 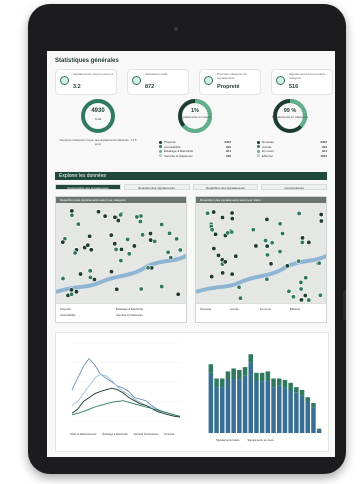 I want to click on tab-comments: Commentaires, so click(x=294, y=187).